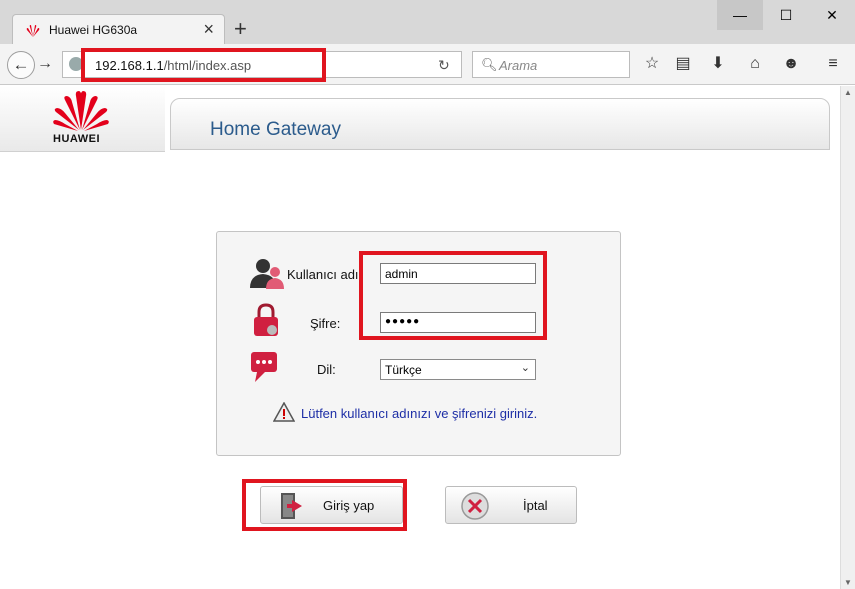  What do you see at coordinates (444, 65) in the screenshot?
I see `reload-icon: ↻` at bounding box center [444, 65].